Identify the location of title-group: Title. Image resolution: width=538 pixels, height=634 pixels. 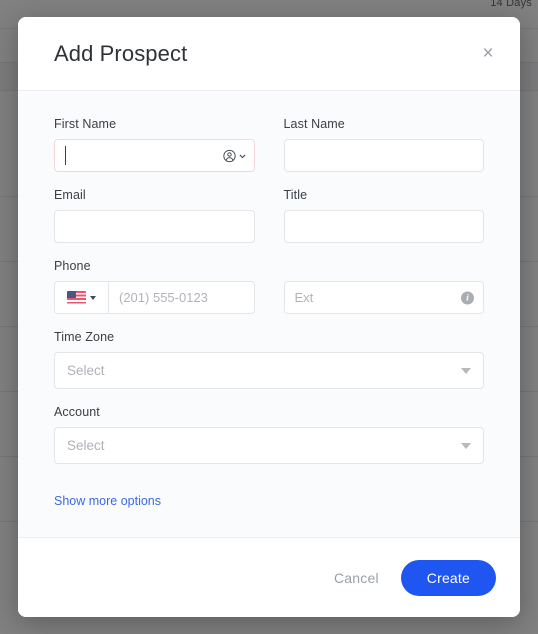
(383, 215).